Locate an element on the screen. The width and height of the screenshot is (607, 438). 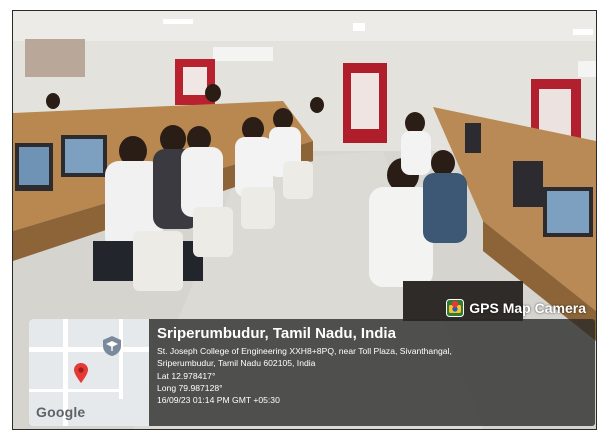
mini-map: Google is located at coordinates (89, 372).